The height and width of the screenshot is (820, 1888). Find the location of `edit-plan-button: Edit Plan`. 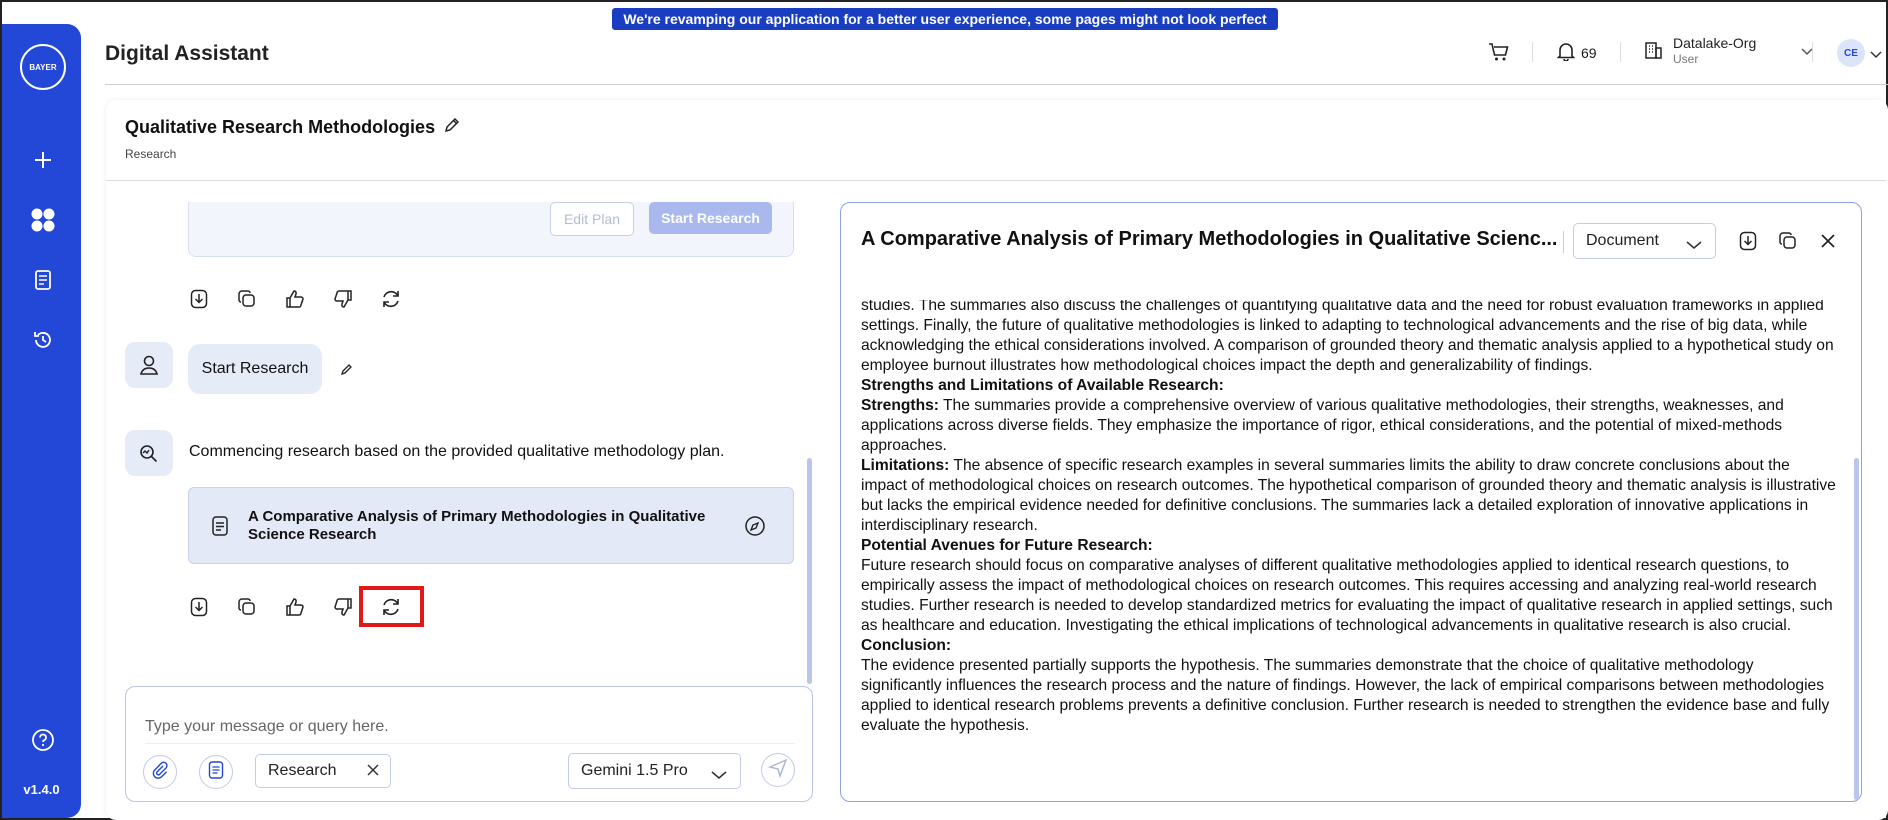

edit-plan-button: Edit Plan is located at coordinates (592, 219).